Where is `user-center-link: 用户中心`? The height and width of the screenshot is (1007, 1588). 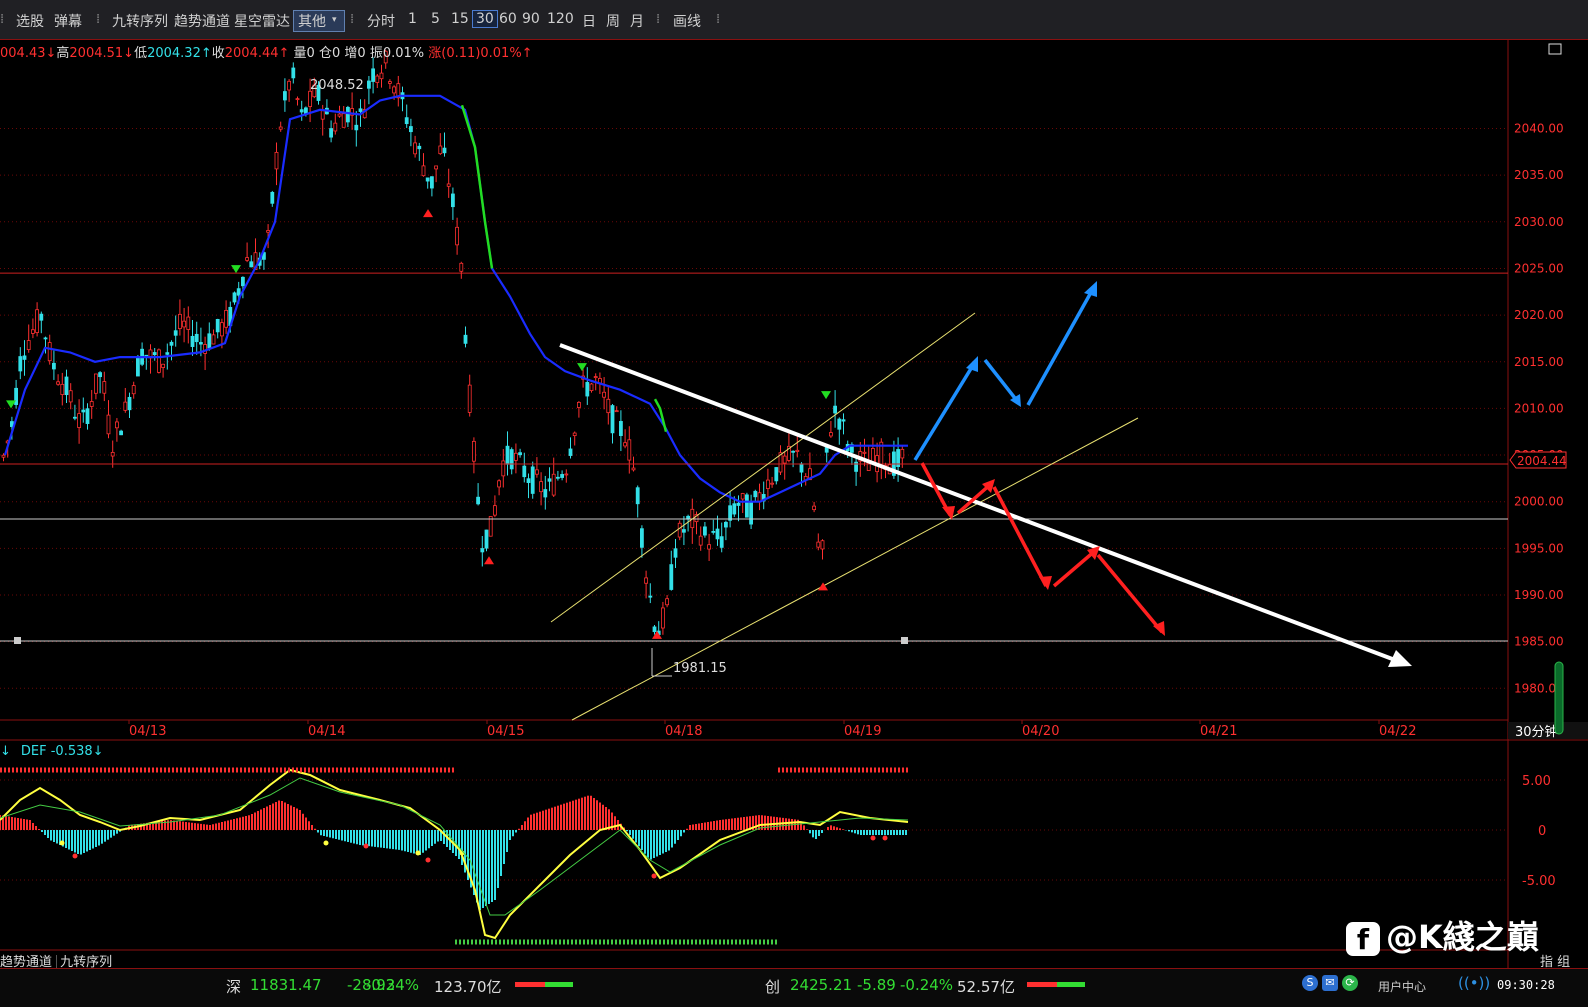 user-center-link: 用户中心 is located at coordinates (1402, 986).